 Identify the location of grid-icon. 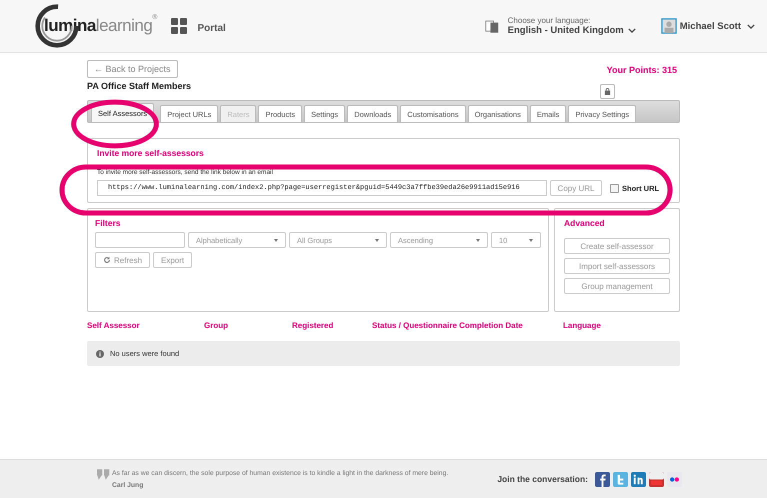
(179, 26).